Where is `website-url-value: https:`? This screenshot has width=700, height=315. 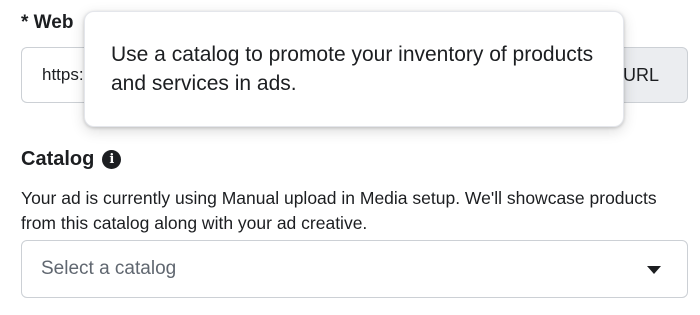
website-url-value: https: is located at coordinates (63, 74).